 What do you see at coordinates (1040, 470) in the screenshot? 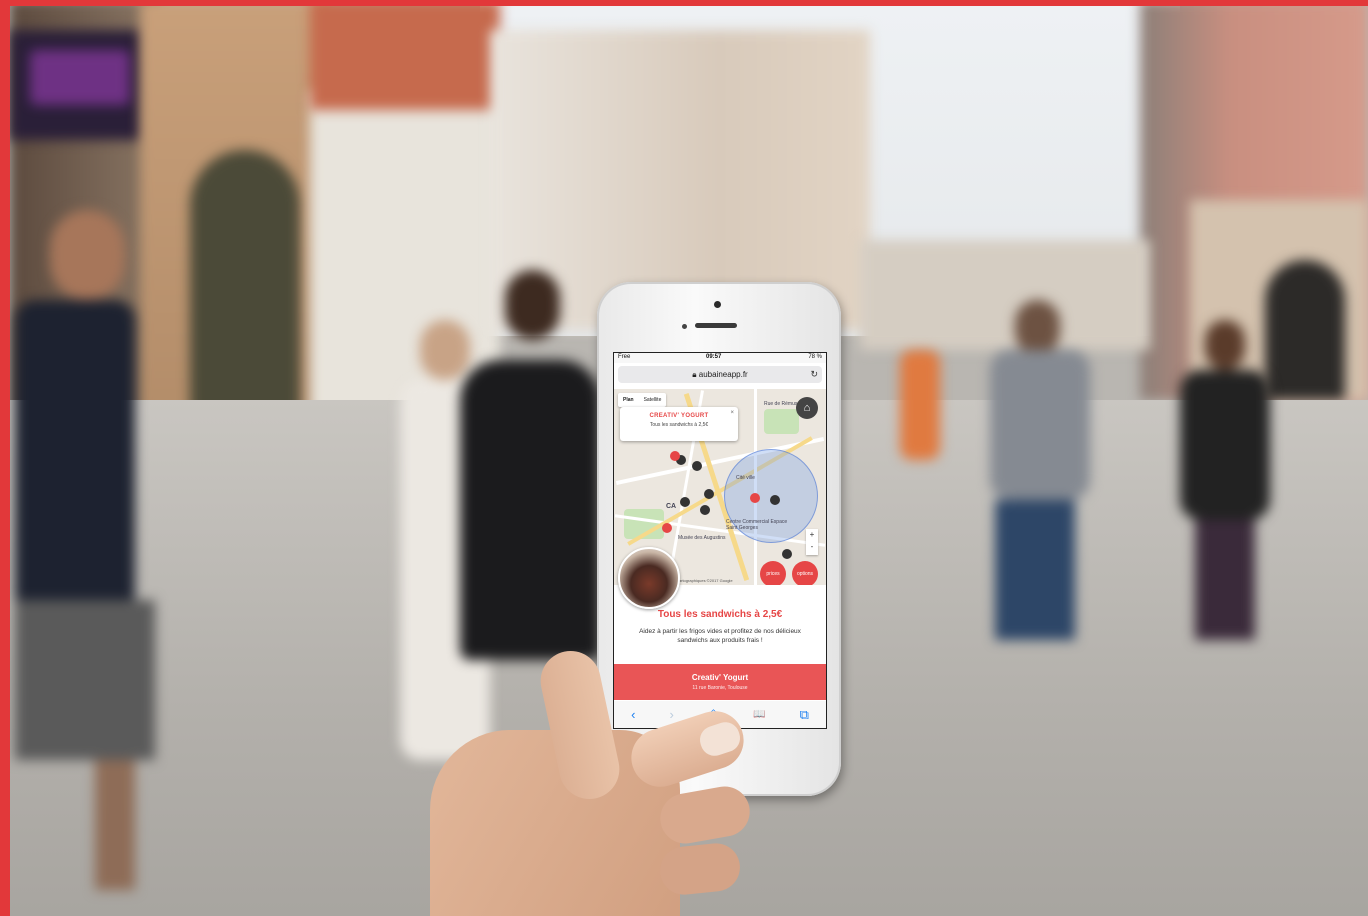
I see `person-walking-mid` at bounding box center [1040, 470].